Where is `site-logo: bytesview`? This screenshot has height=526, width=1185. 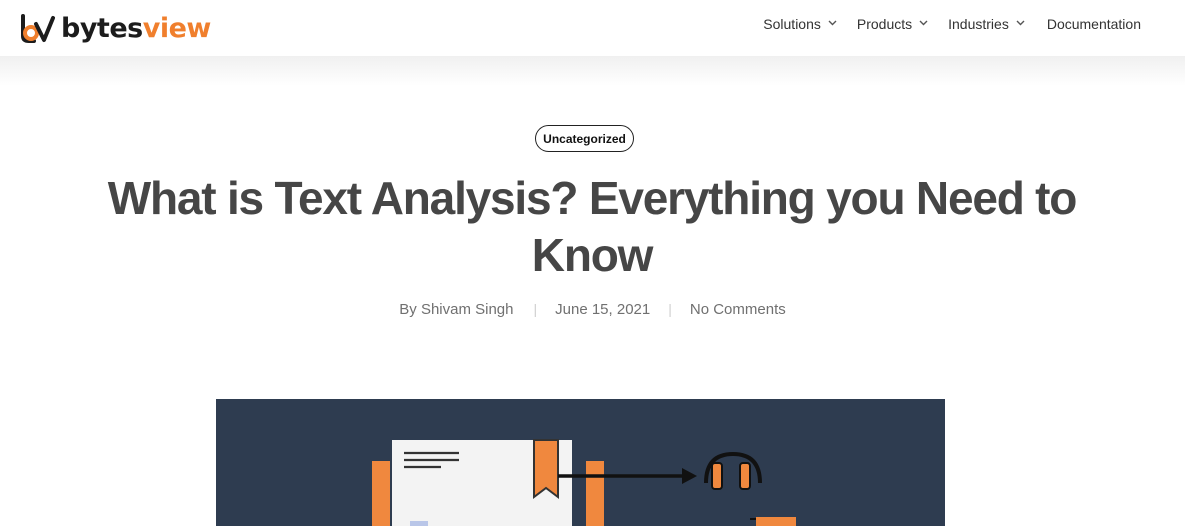
site-logo: bytesview is located at coordinates (115, 28).